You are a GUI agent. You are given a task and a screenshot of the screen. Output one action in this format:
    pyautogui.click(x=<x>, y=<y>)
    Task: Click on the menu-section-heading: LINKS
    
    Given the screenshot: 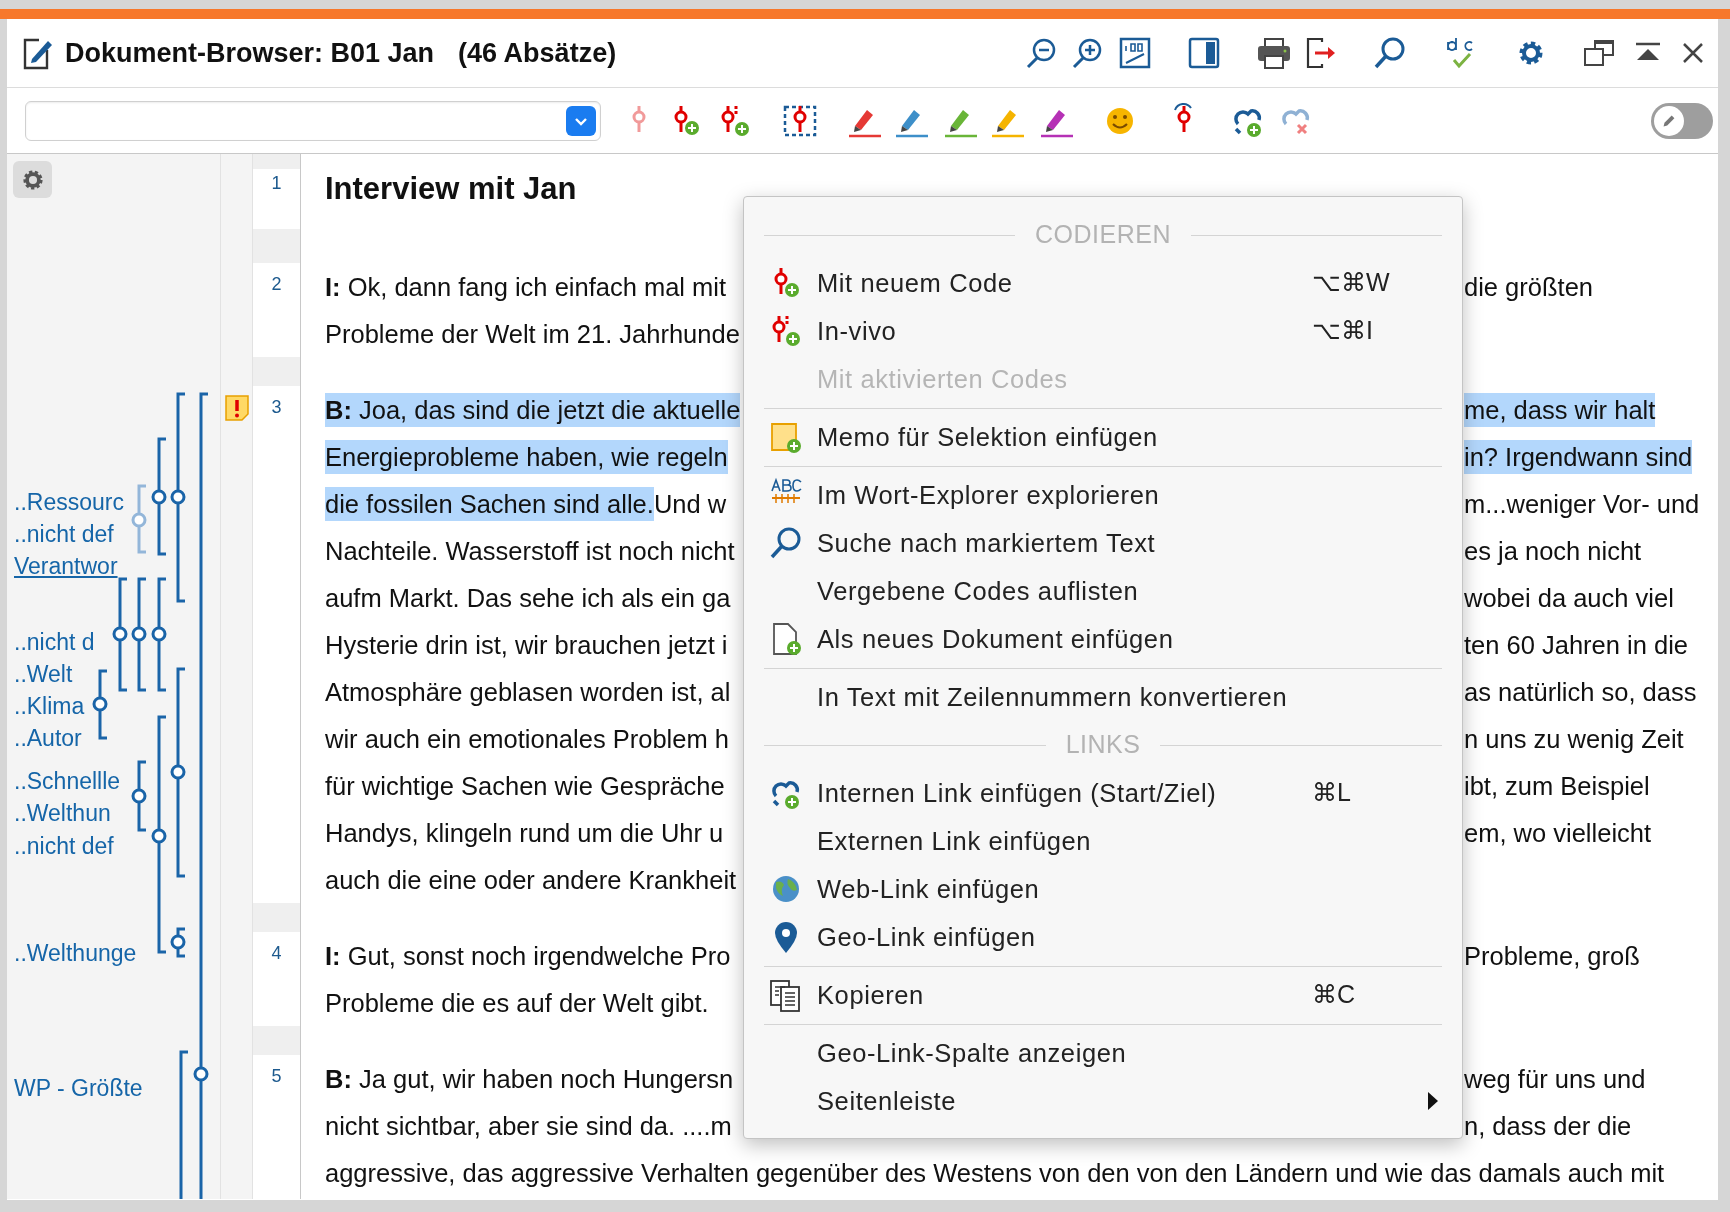 What is the action you would take?
    pyautogui.click(x=1103, y=745)
    